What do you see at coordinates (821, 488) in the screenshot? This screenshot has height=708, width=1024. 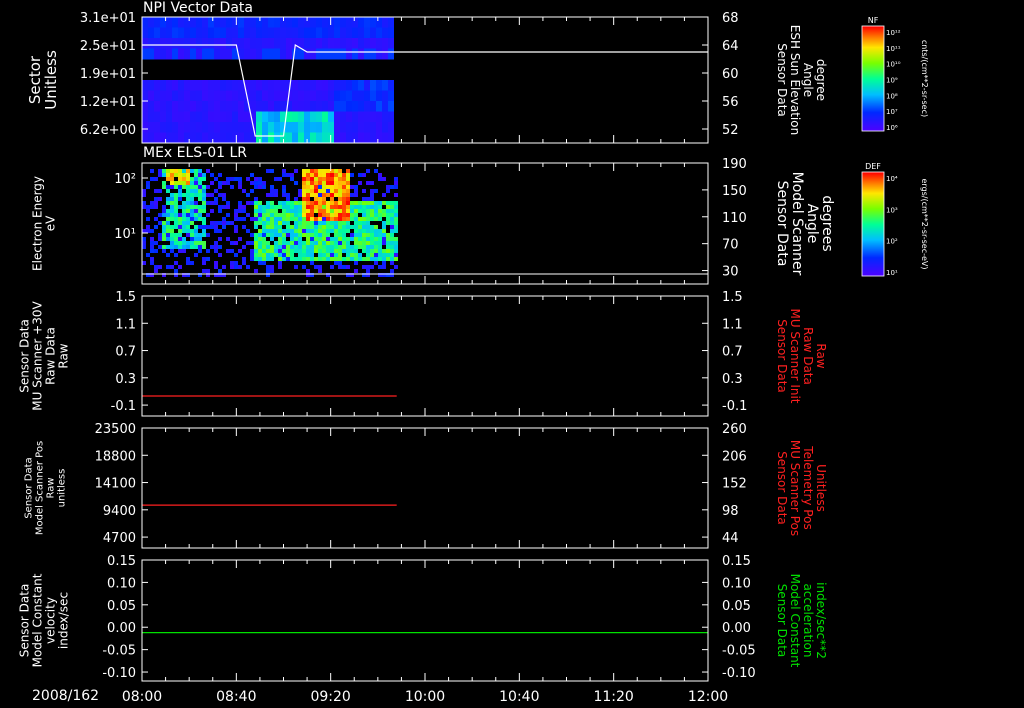 I see `right-axis-label: Unitless` at bounding box center [821, 488].